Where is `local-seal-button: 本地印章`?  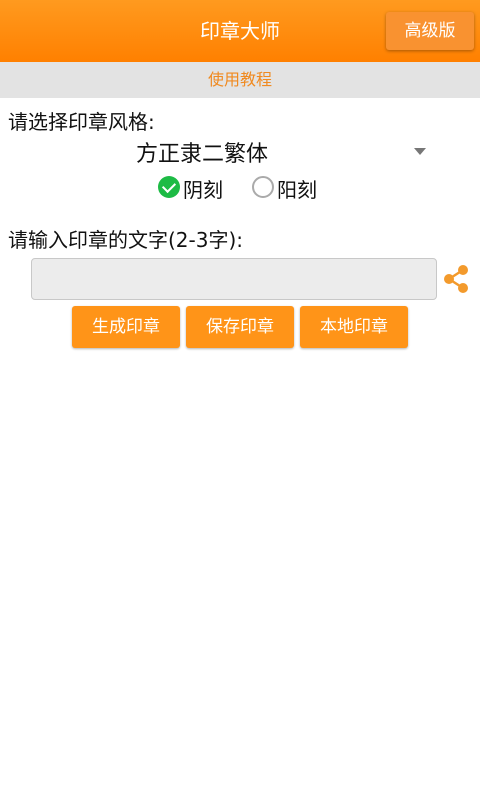 local-seal-button: 本地印章 is located at coordinates (354, 327).